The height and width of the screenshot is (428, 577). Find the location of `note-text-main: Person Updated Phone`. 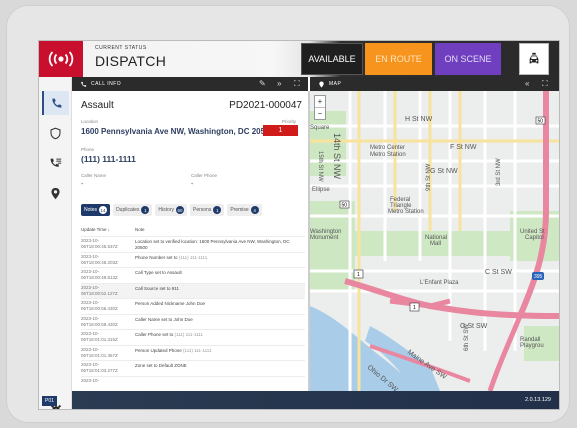

note-text-main: Person Updated Phone is located at coordinates (159, 350).